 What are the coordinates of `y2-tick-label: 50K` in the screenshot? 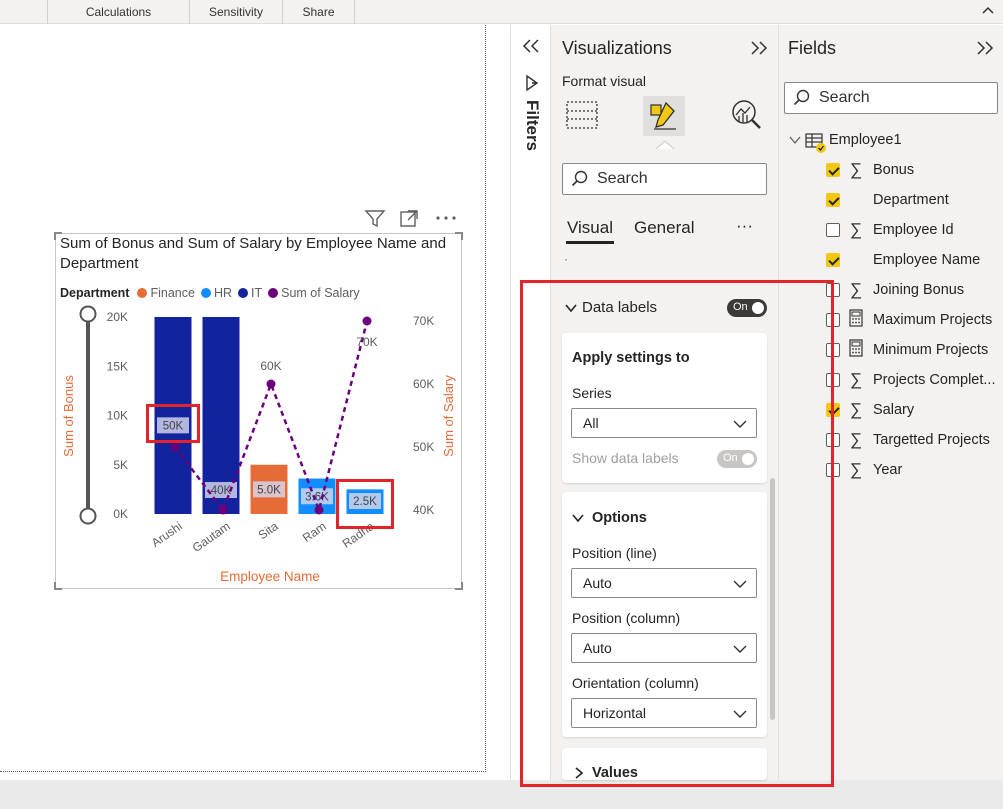 It's located at (423, 447).